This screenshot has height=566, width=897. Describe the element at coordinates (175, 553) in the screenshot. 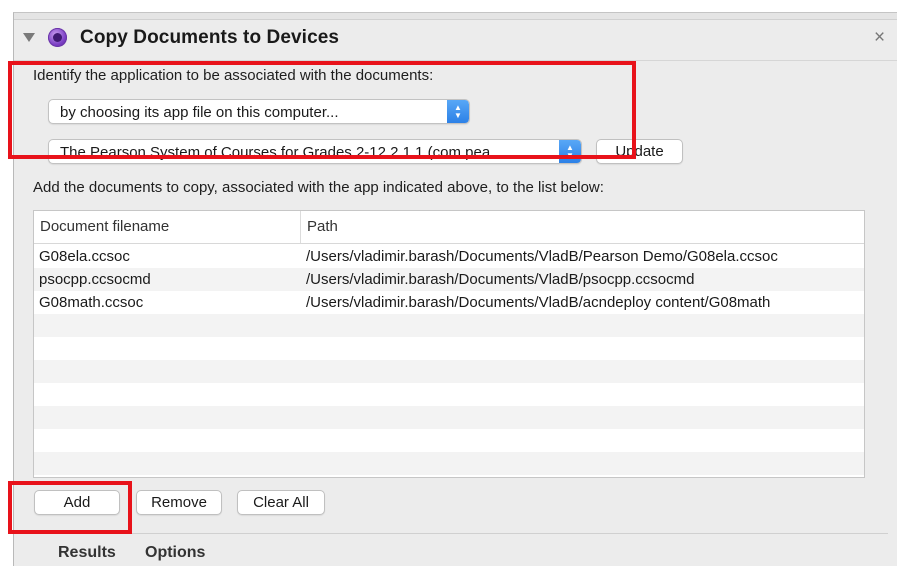

I see `tab-options: Options` at that location.